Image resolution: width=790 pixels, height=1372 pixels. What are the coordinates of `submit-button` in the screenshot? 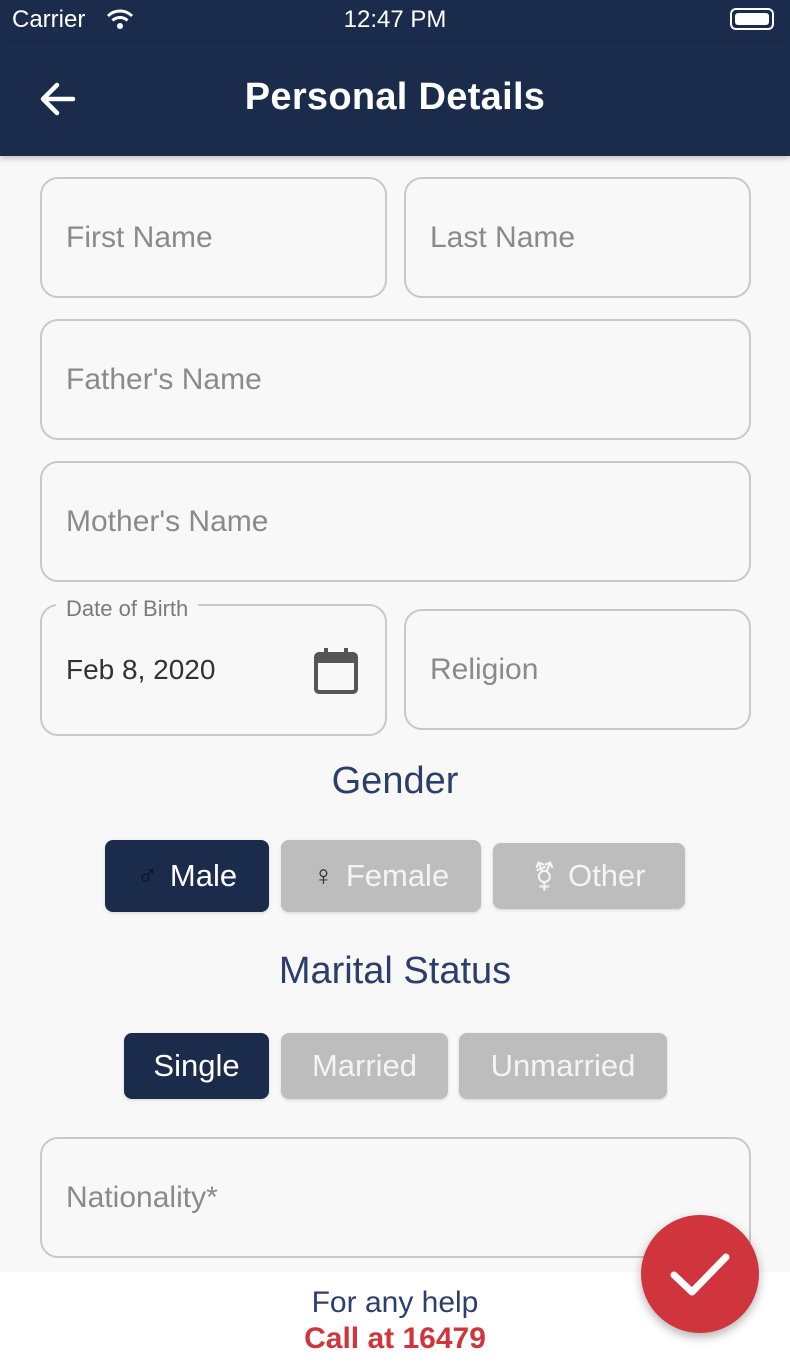 It's located at (700, 1274).